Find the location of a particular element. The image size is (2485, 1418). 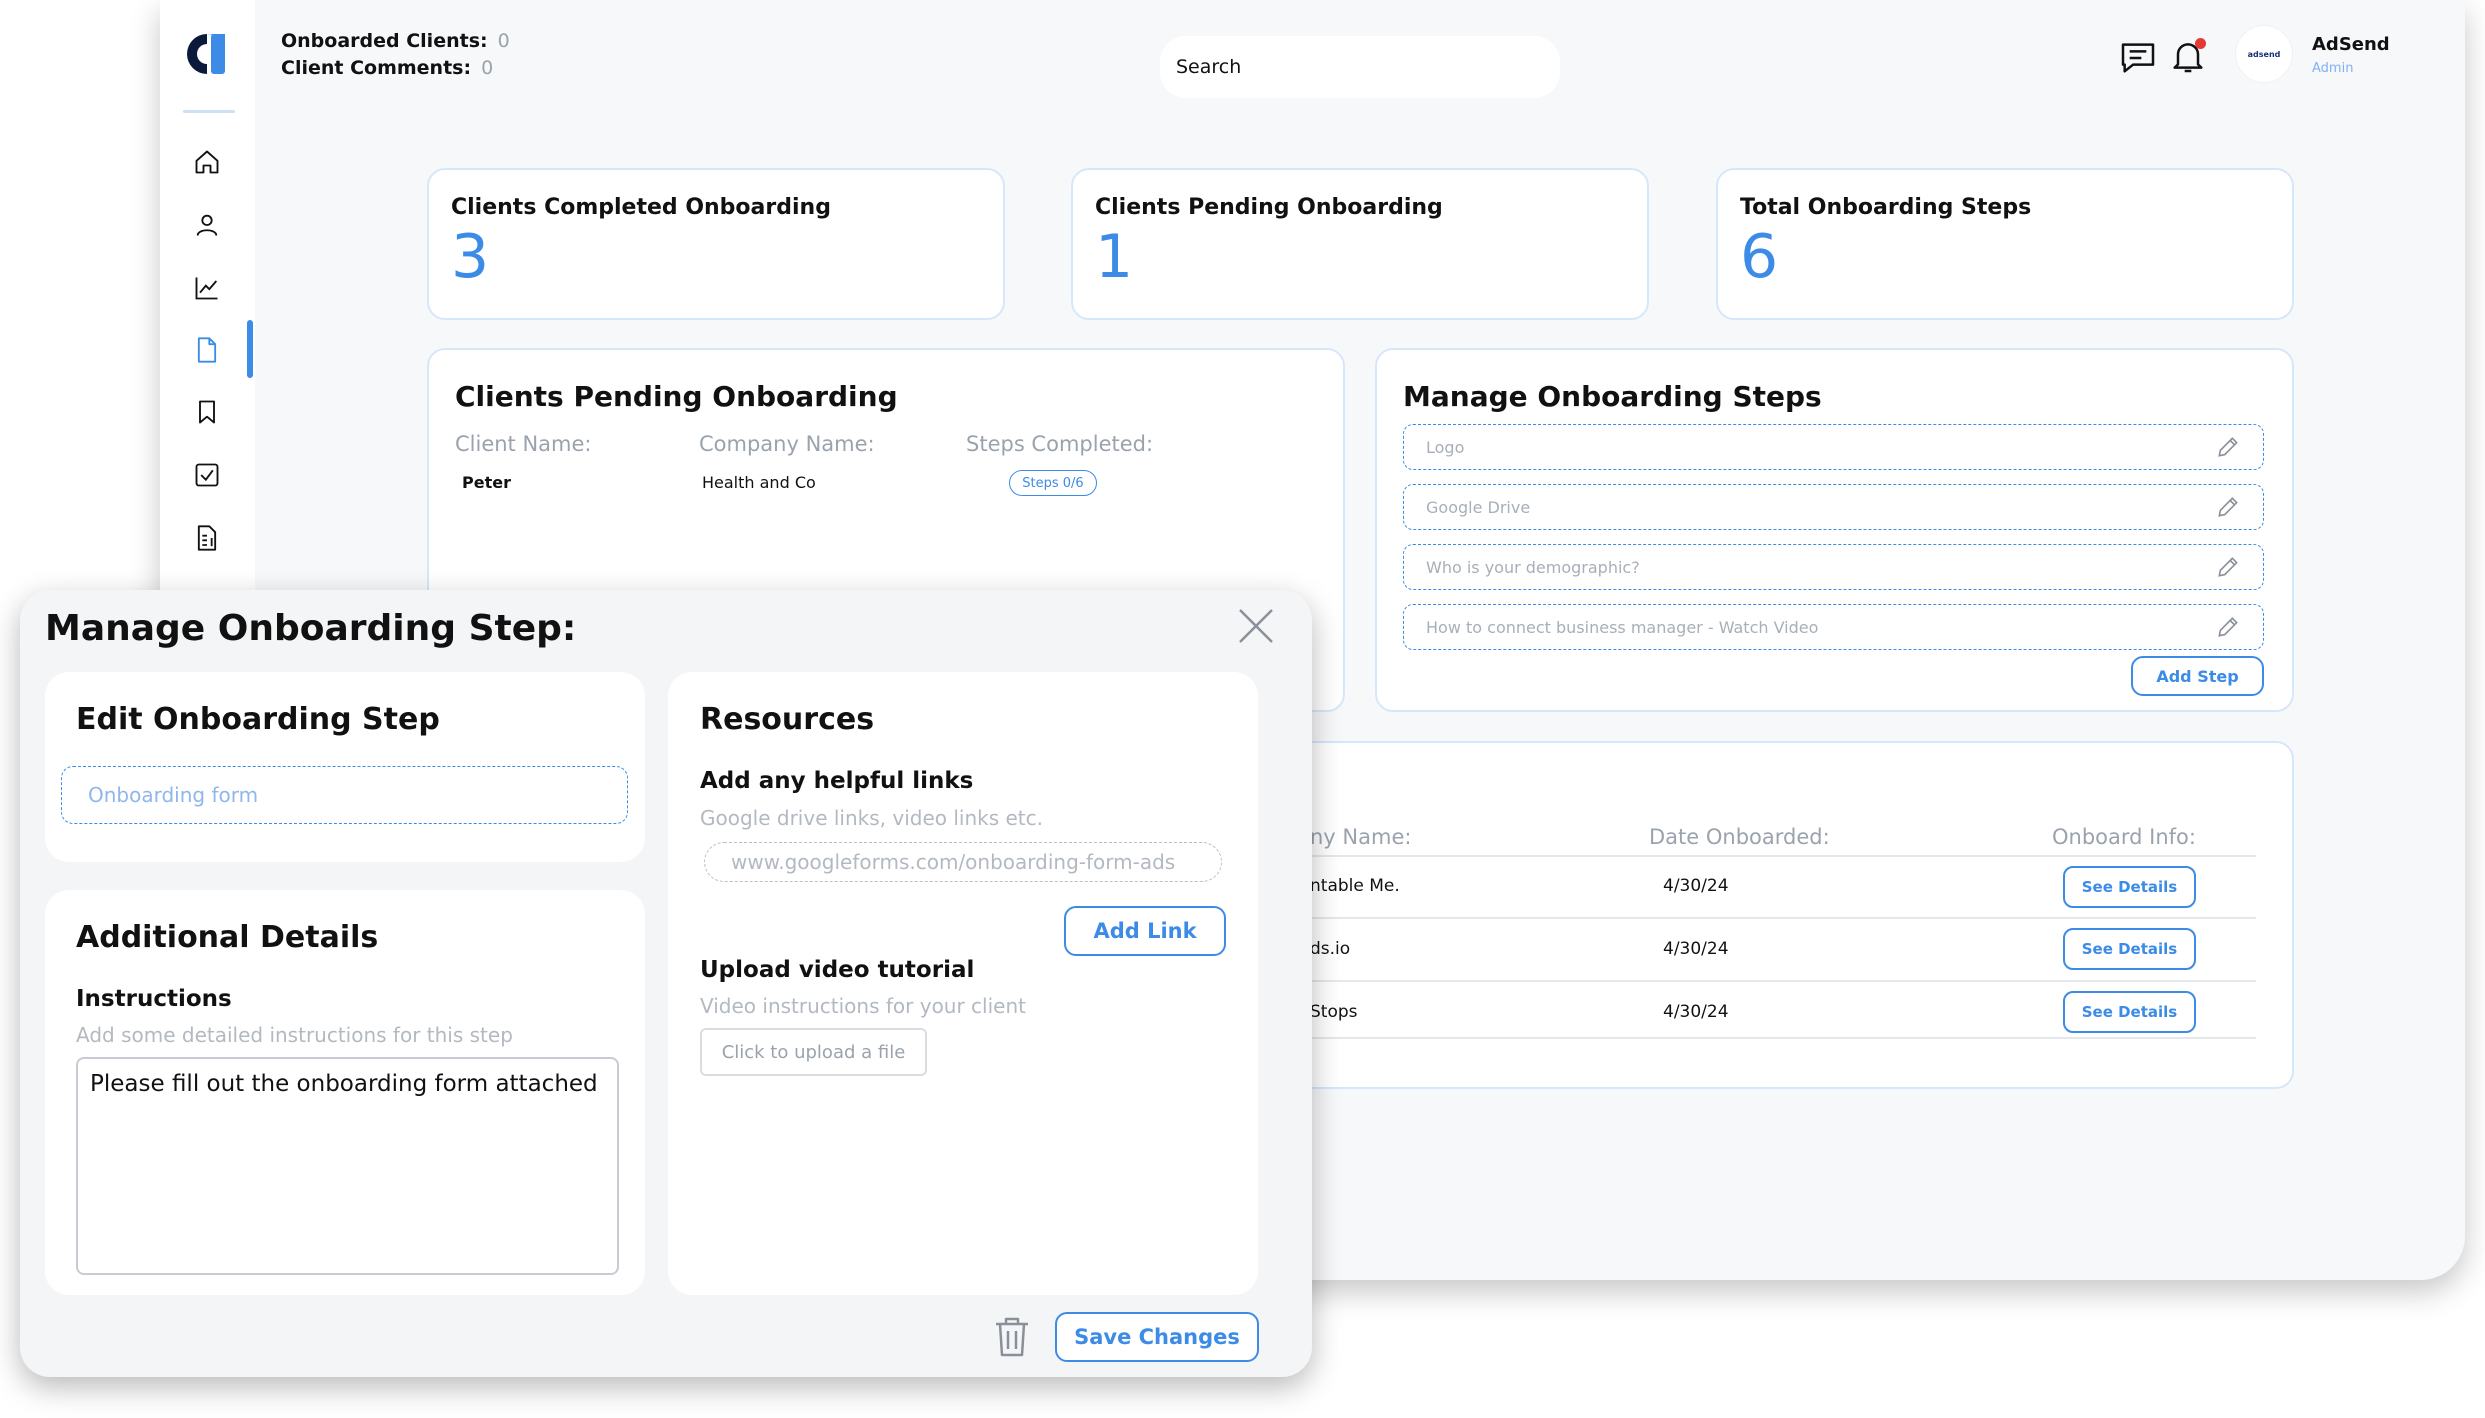

steps-badge: Steps 0/6 is located at coordinates (1053, 483).